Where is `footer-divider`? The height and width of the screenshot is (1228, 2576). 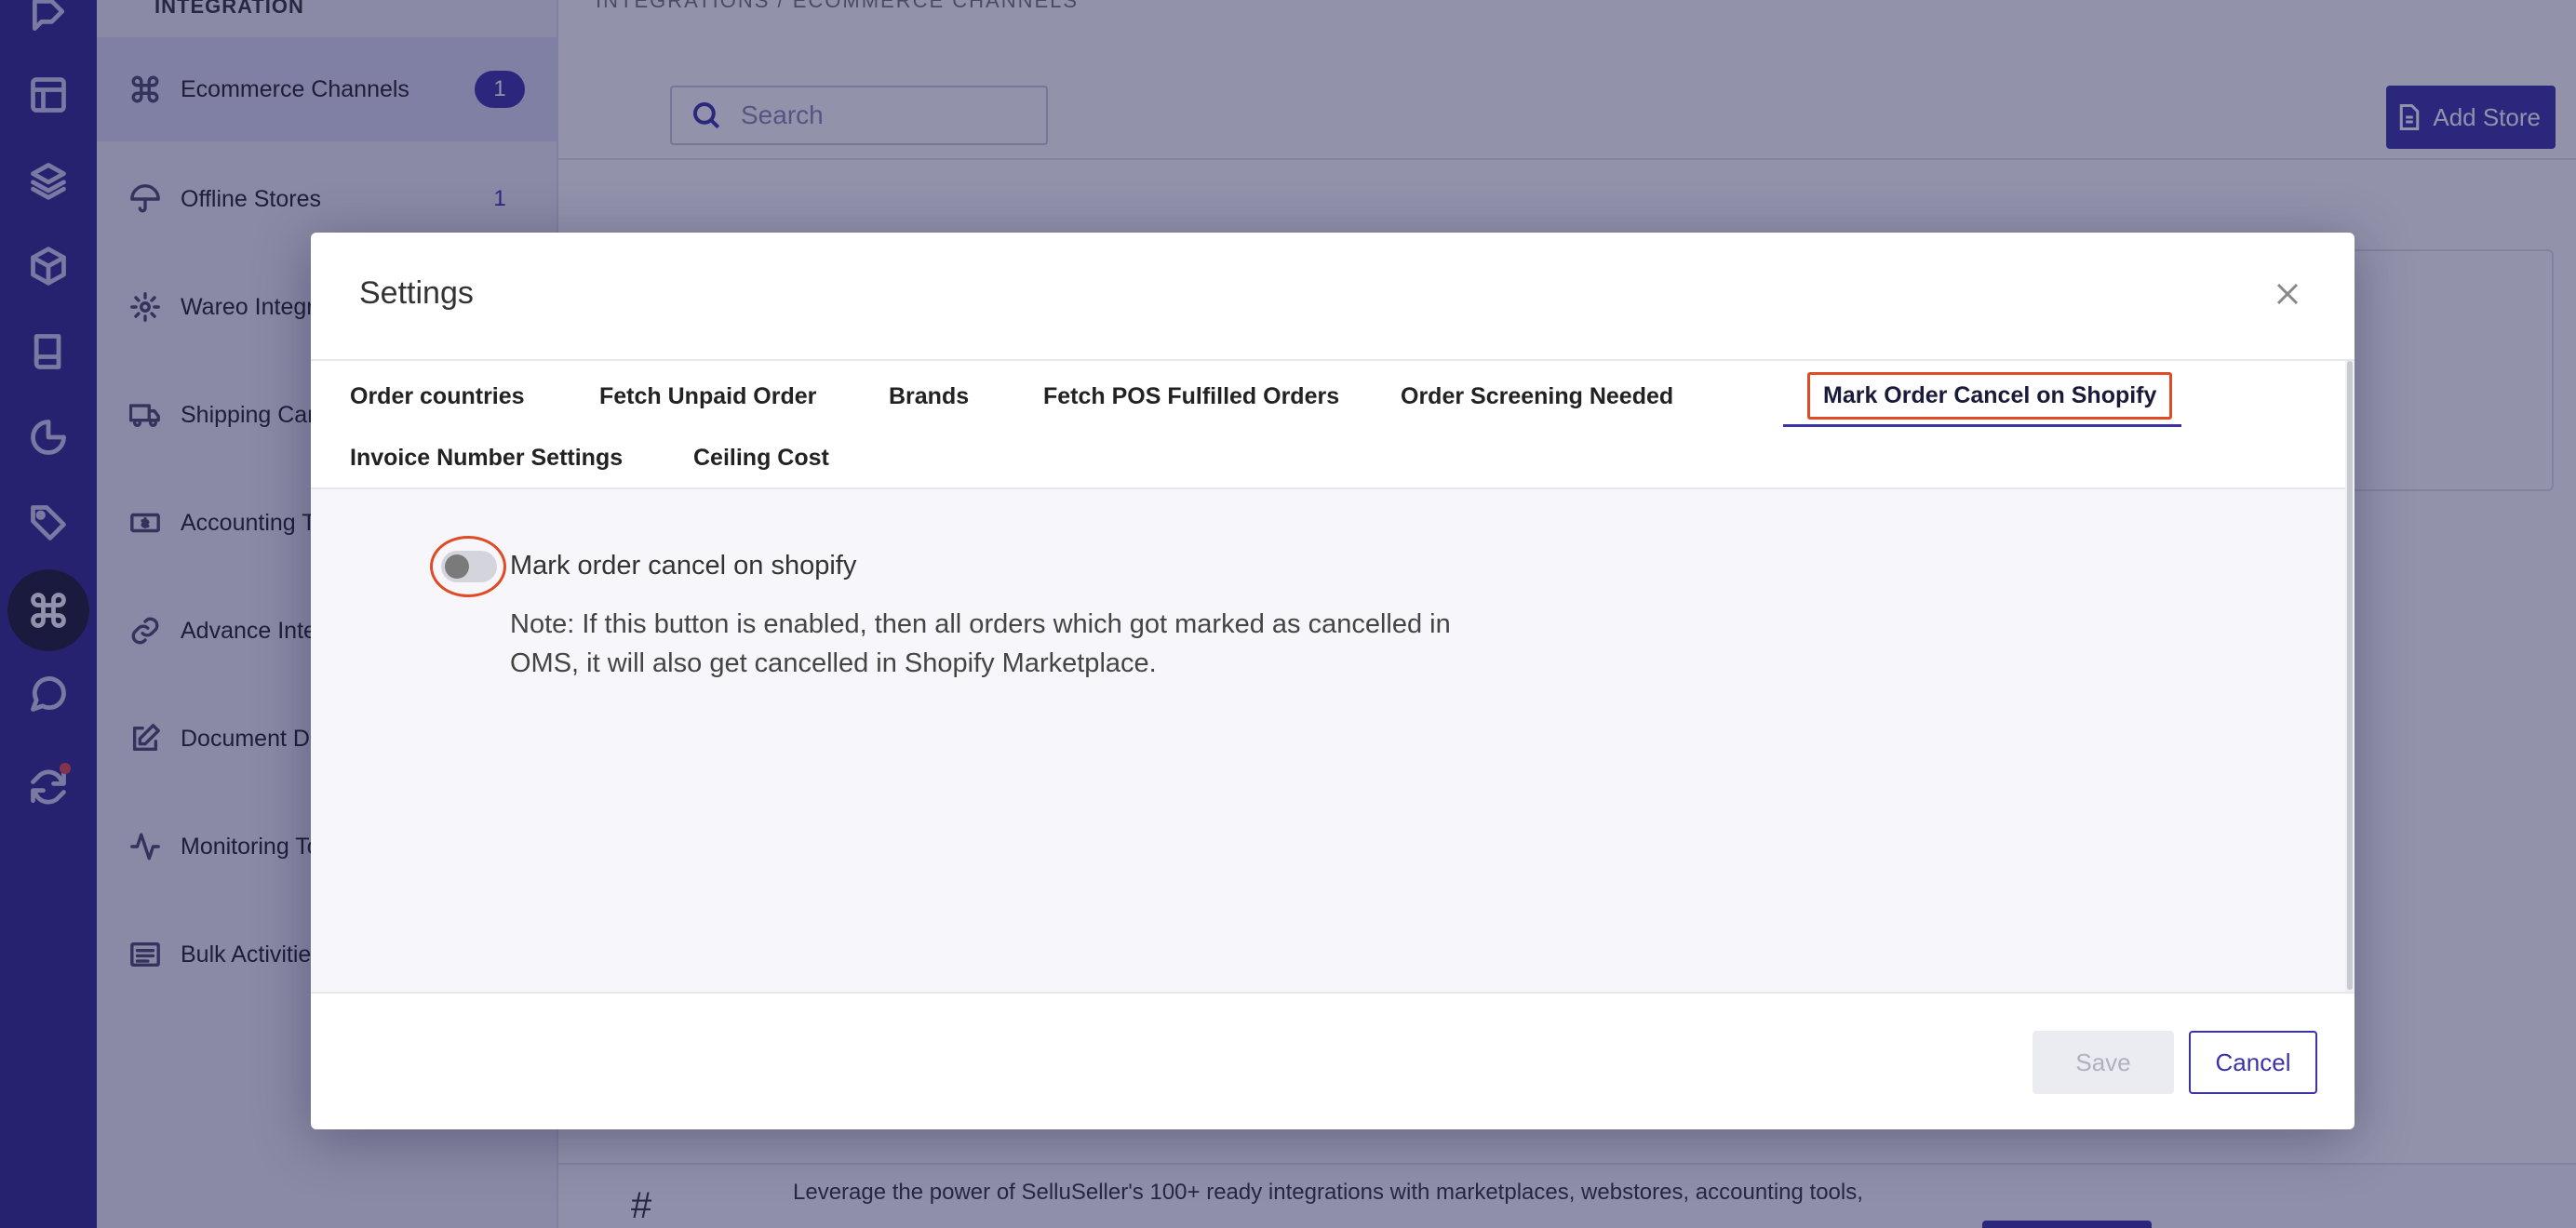
footer-divider is located at coordinates (1333, 993).